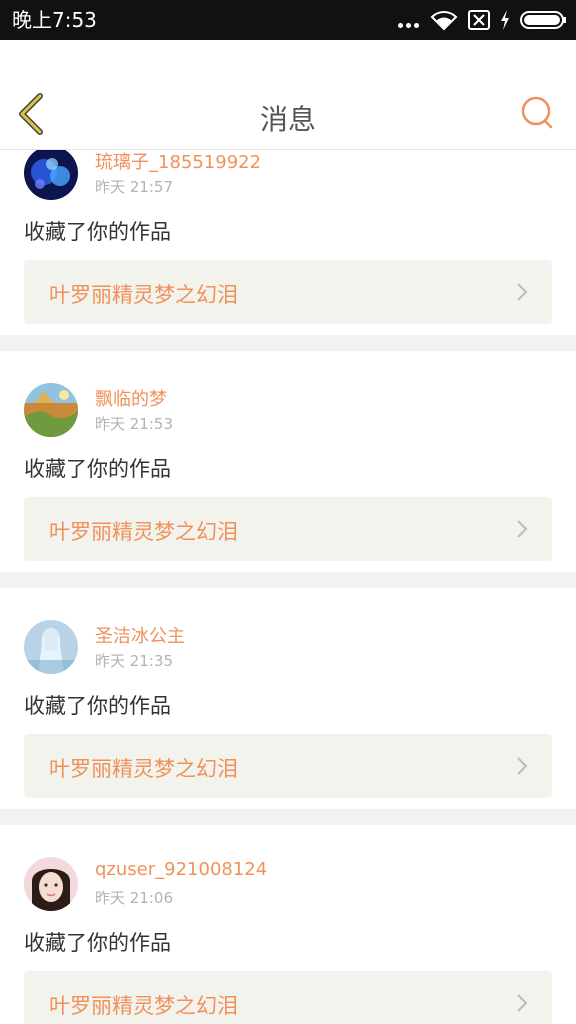 The height and width of the screenshot is (1024, 576). What do you see at coordinates (479, 20) in the screenshot?
I see `no-sim-icon` at bounding box center [479, 20].